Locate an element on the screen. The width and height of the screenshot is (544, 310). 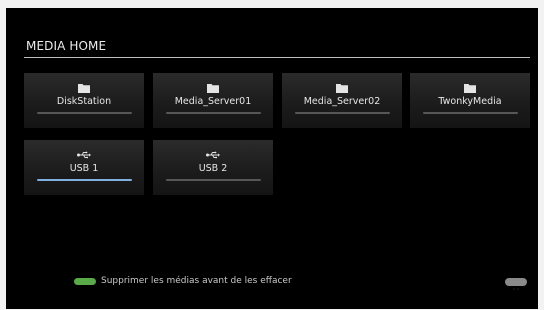
tile-usb-2: USB 2 is located at coordinates (213, 167).